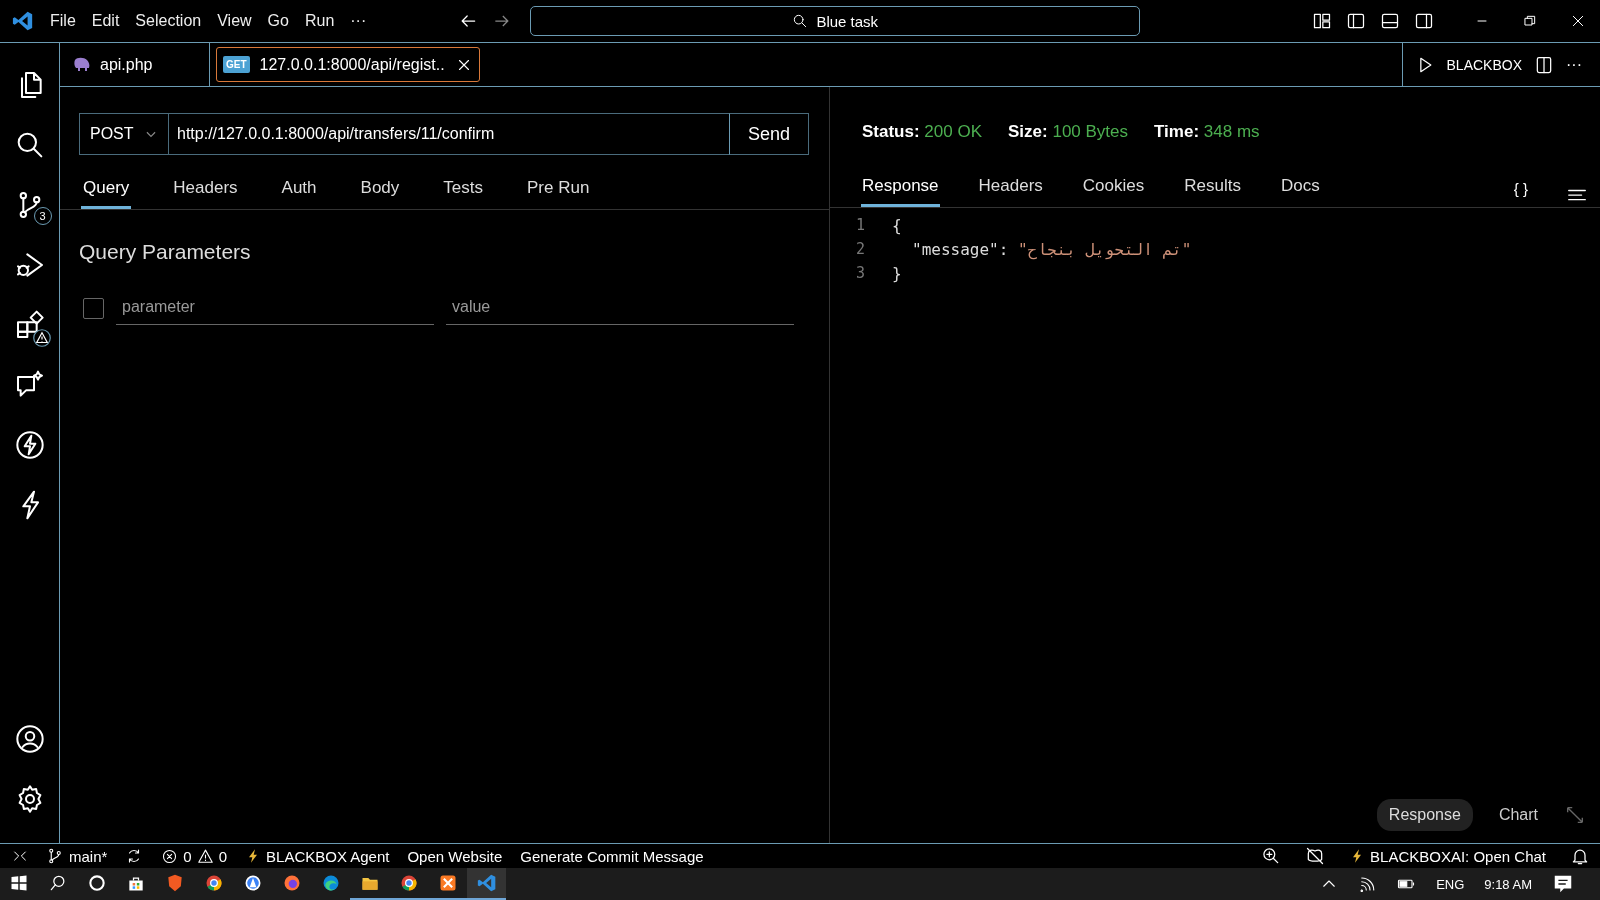  I want to click on request-tab: Body, so click(380, 192).